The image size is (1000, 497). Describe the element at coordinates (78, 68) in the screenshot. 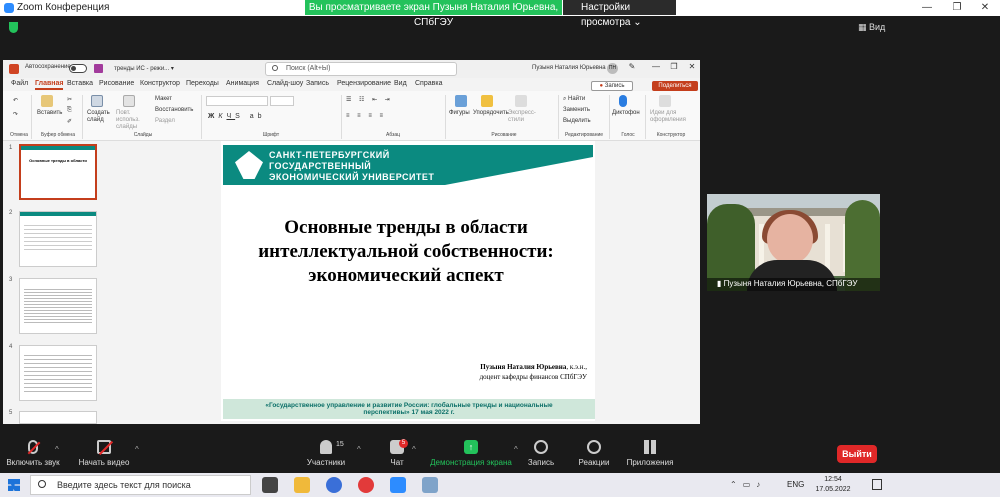

I see `autosave-toggle` at that location.